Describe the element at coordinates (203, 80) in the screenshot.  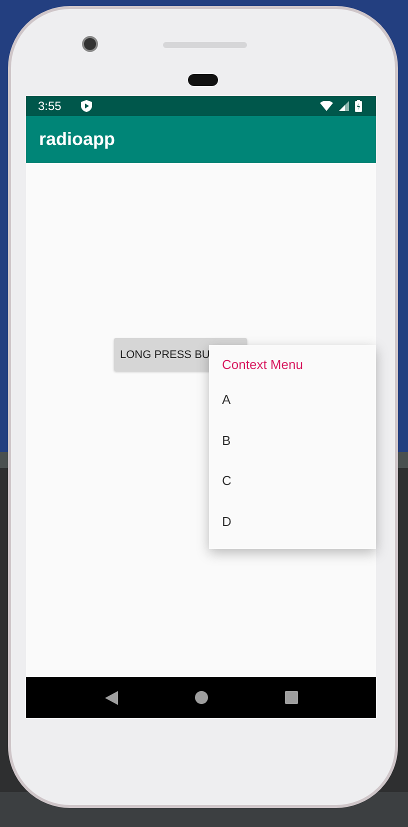
I see `sensor-icon` at that location.